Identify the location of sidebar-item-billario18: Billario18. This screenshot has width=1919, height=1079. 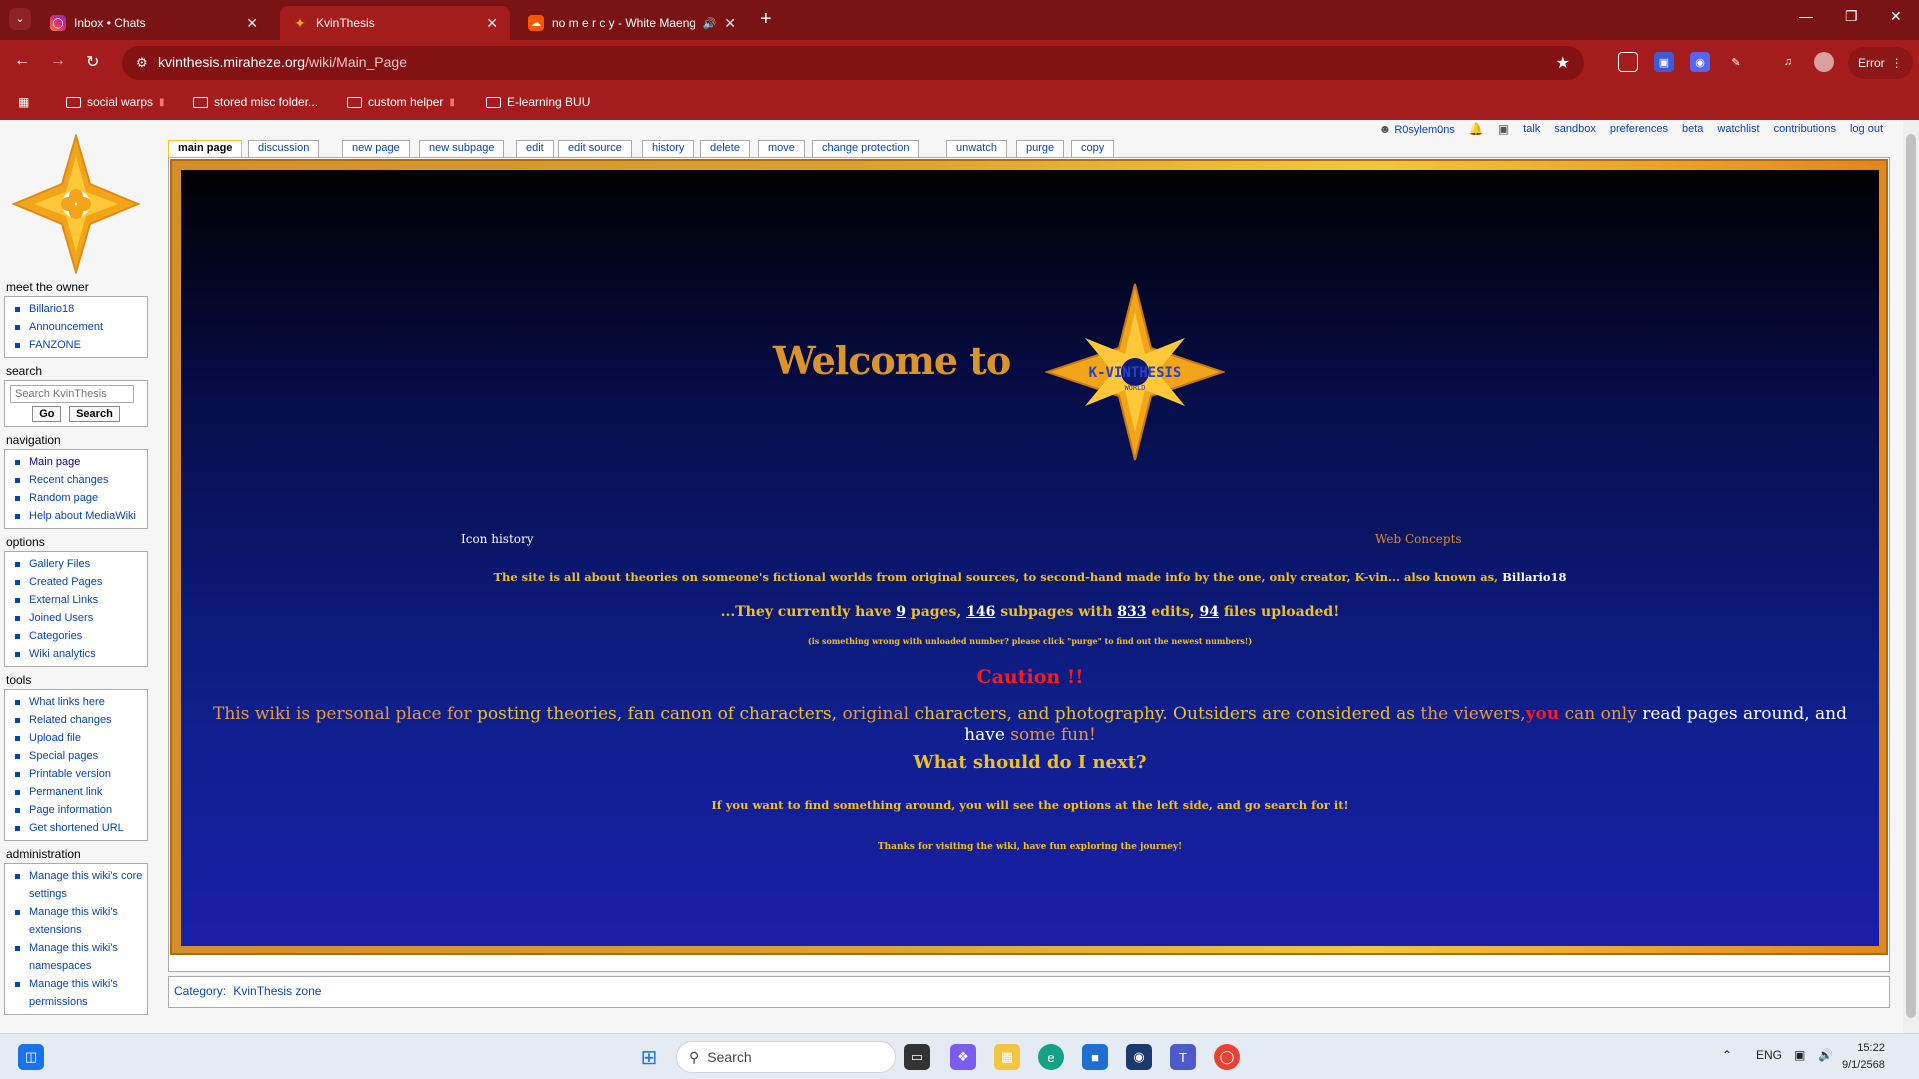
(76, 309).